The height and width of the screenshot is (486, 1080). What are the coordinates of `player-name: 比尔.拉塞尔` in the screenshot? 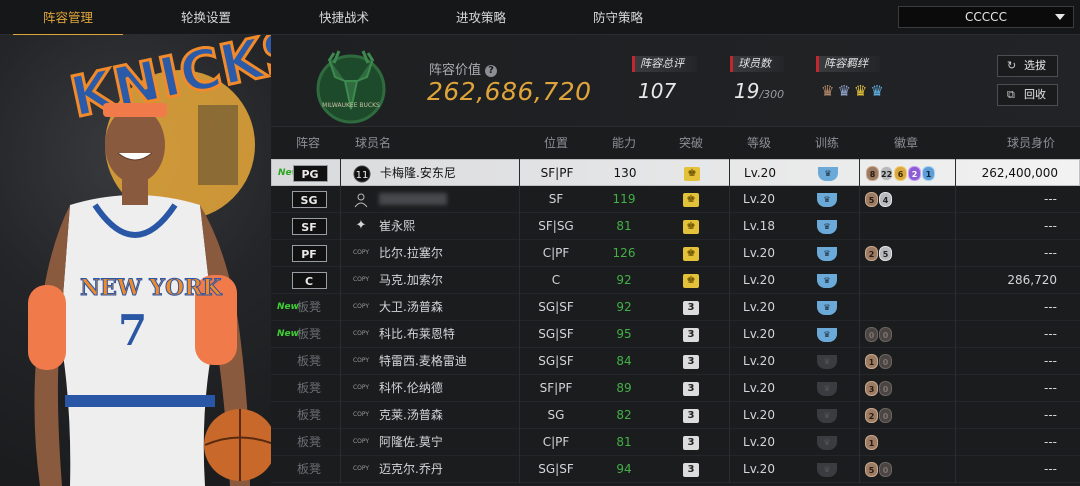 It's located at (411, 253).